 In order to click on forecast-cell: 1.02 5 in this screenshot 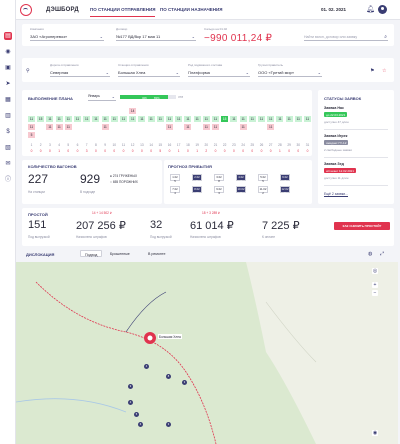, I will do `click(175, 178)`.